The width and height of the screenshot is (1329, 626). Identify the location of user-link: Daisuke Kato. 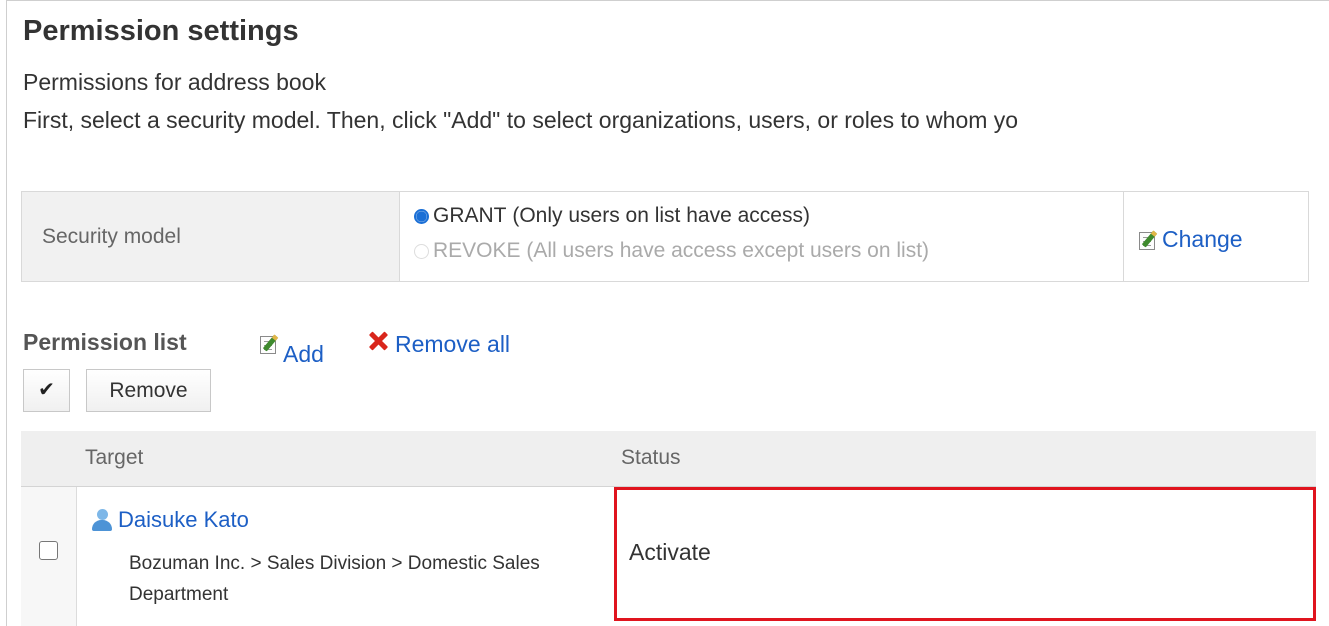
(170, 520).